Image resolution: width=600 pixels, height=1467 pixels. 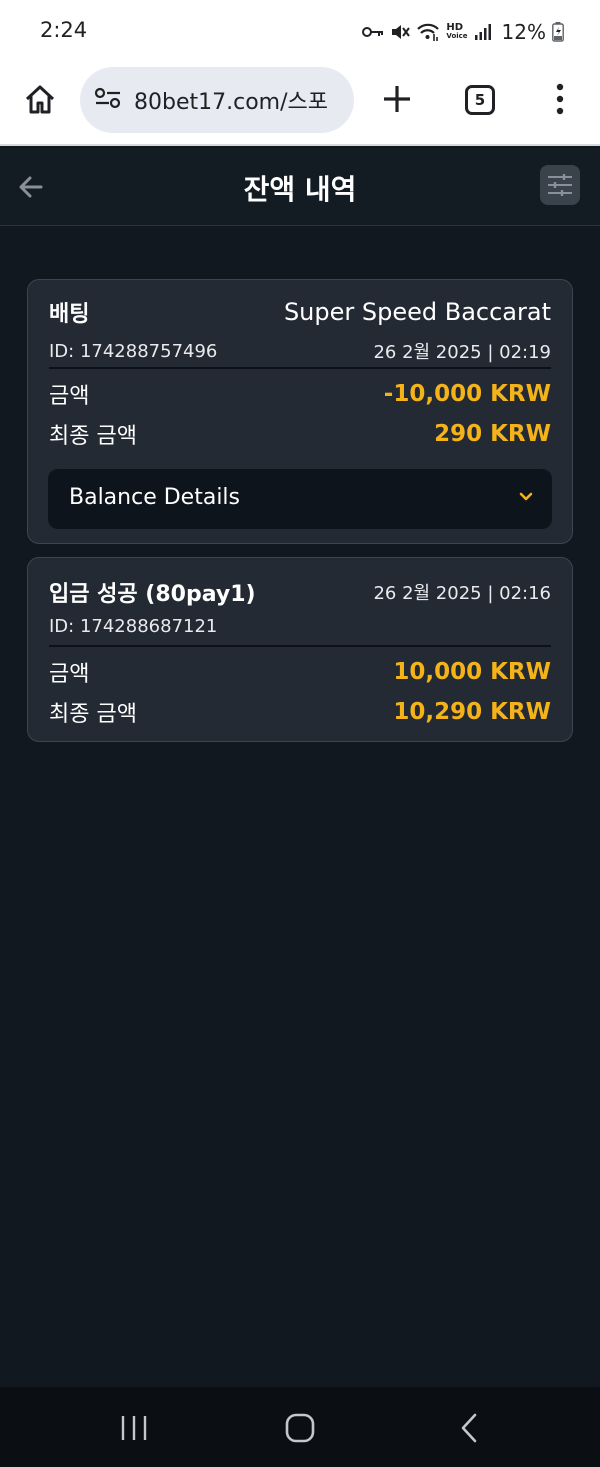 I want to click on balance-details-label: Balance Details, so click(x=154, y=497).